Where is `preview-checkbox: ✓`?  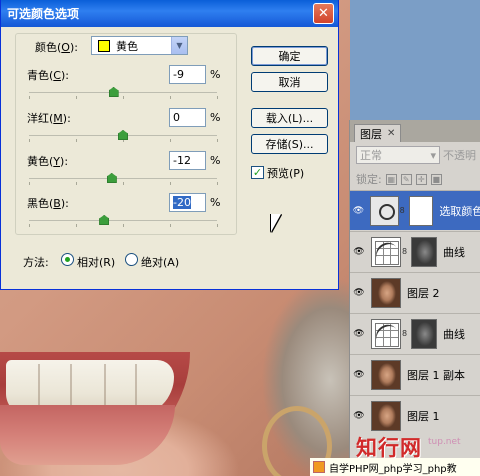
preview-checkbox: ✓ is located at coordinates (257, 172).